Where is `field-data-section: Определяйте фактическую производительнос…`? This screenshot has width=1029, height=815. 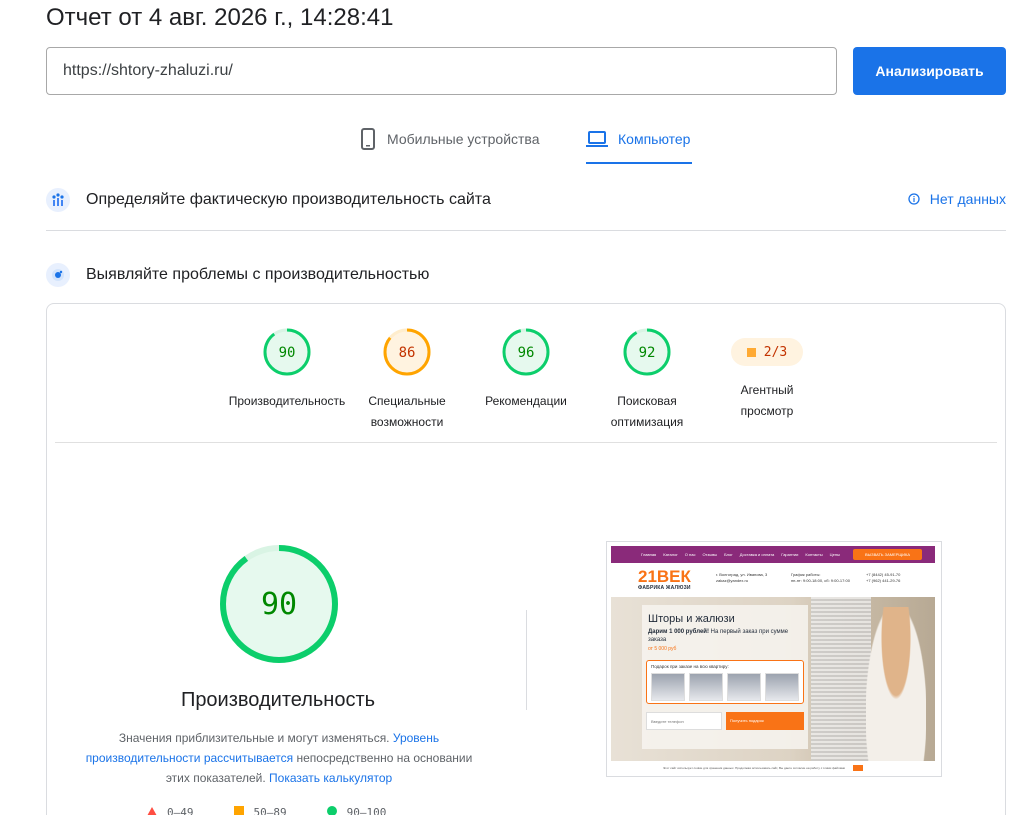 field-data-section: Определяйте фактическую производительнос… is located at coordinates (526, 200).